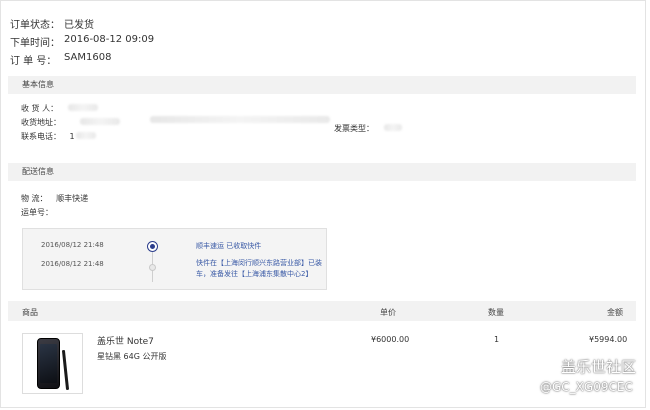 The image size is (650, 410). I want to click on address-label: 收货地址：, so click(41, 122).